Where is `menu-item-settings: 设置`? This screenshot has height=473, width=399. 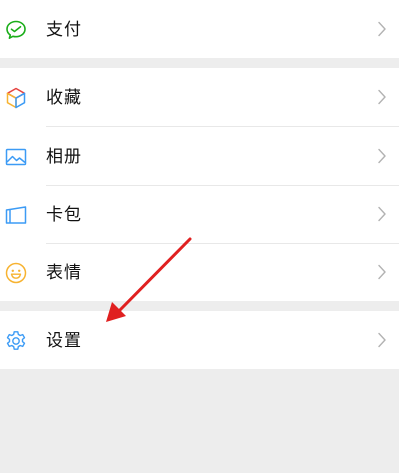 menu-item-settings: 设置 is located at coordinates (199, 340).